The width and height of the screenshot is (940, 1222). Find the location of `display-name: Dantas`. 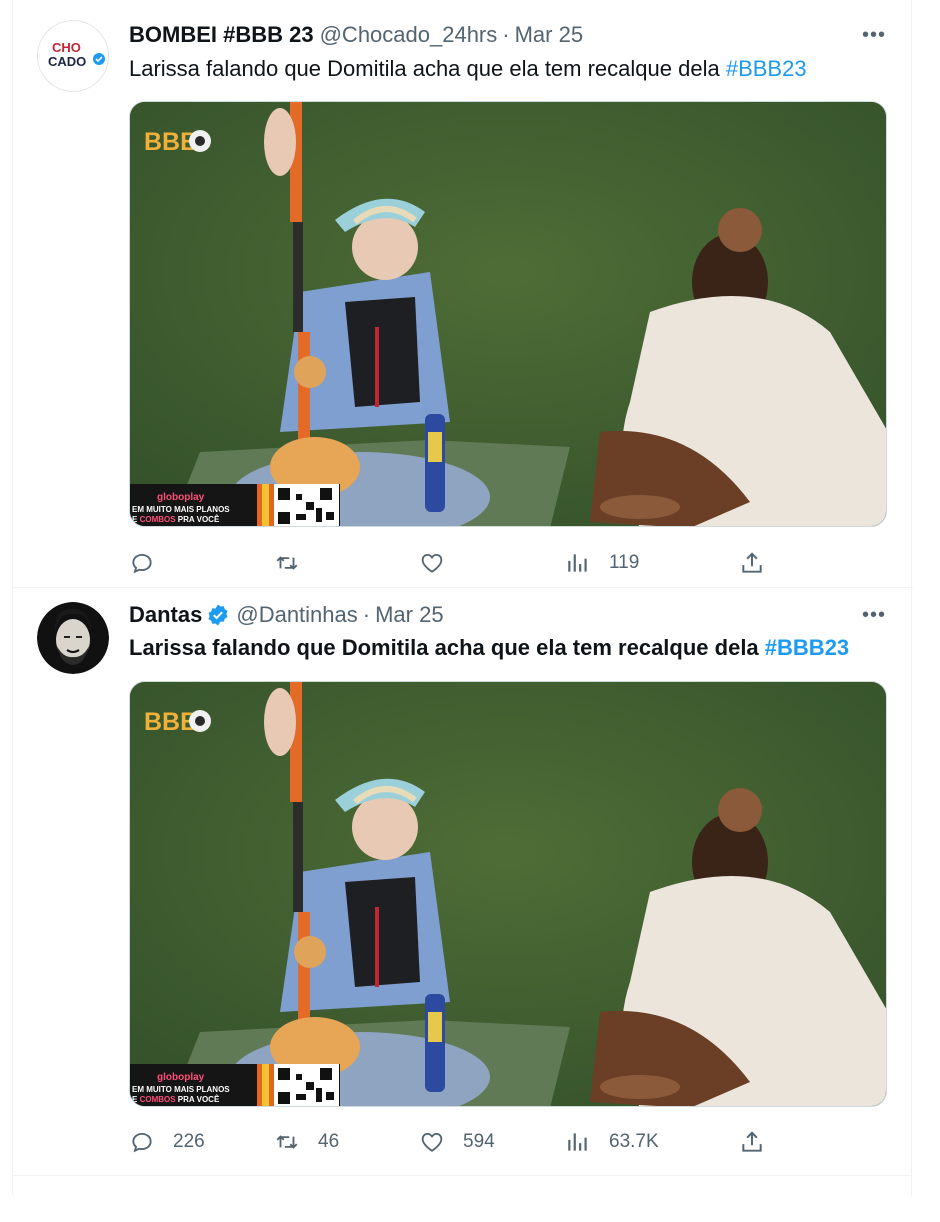

display-name: Dantas is located at coordinates (165, 615).